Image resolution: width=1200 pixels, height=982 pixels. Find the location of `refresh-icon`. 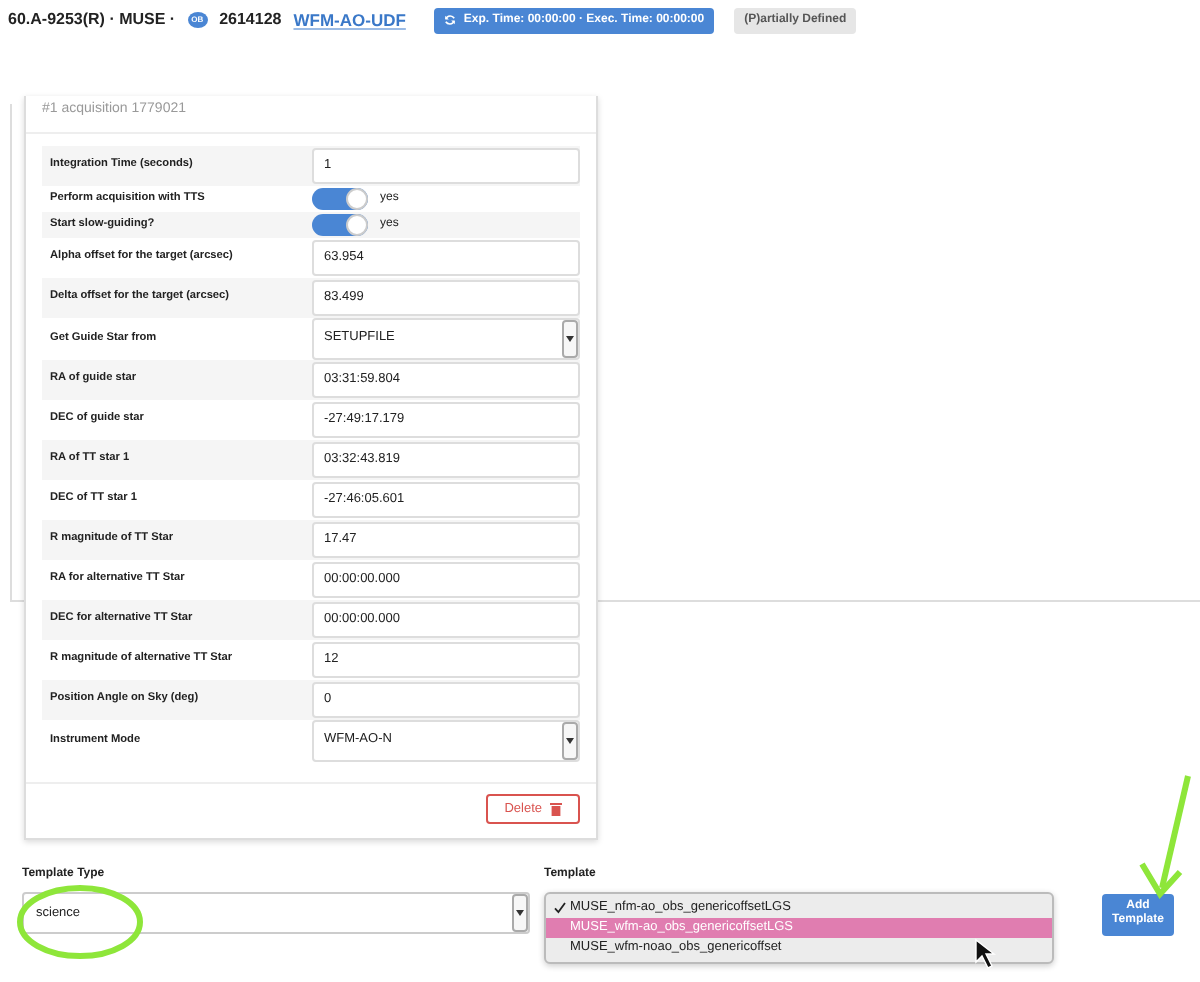

refresh-icon is located at coordinates (449, 20).